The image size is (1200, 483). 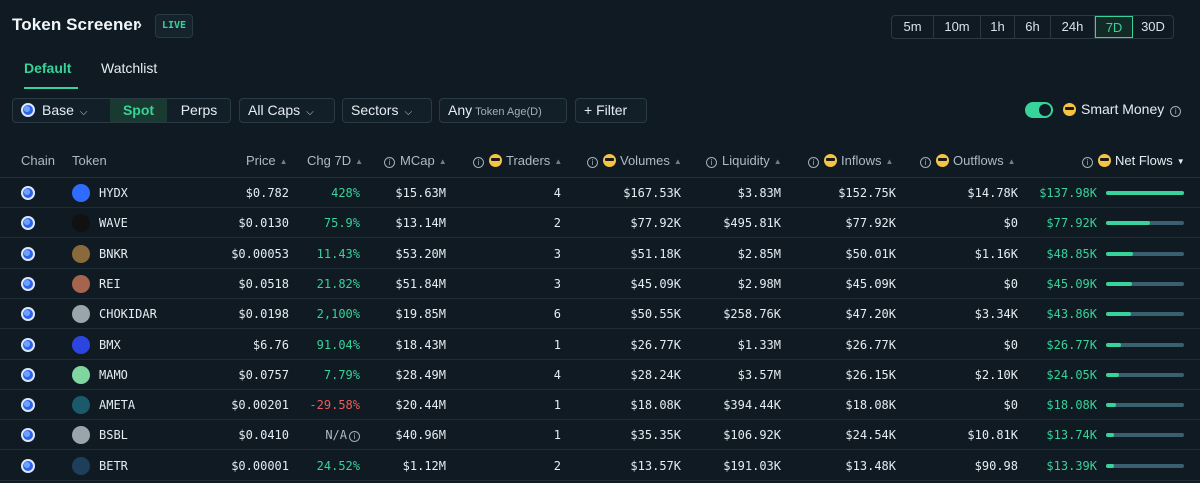 What do you see at coordinates (870, 314) in the screenshot?
I see `cell-inflows-value: $47.20K` at bounding box center [870, 314].